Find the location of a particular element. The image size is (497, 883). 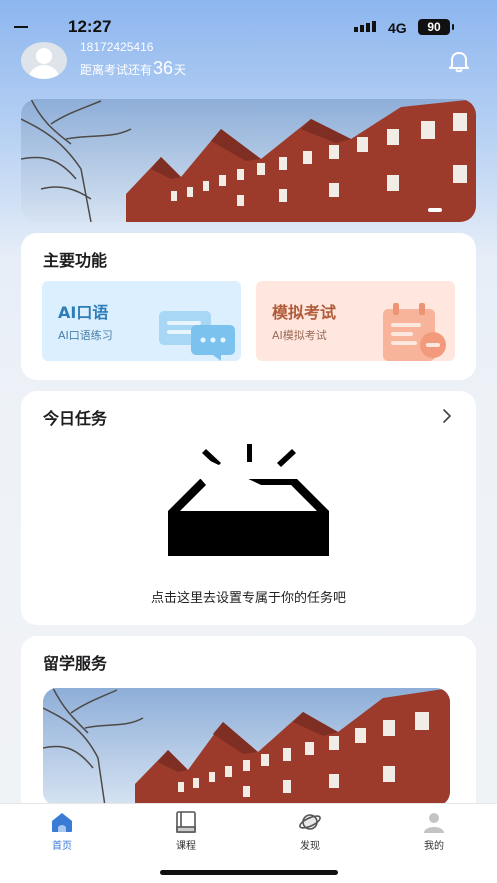

signal-icon is located at coordinates (365, 26).